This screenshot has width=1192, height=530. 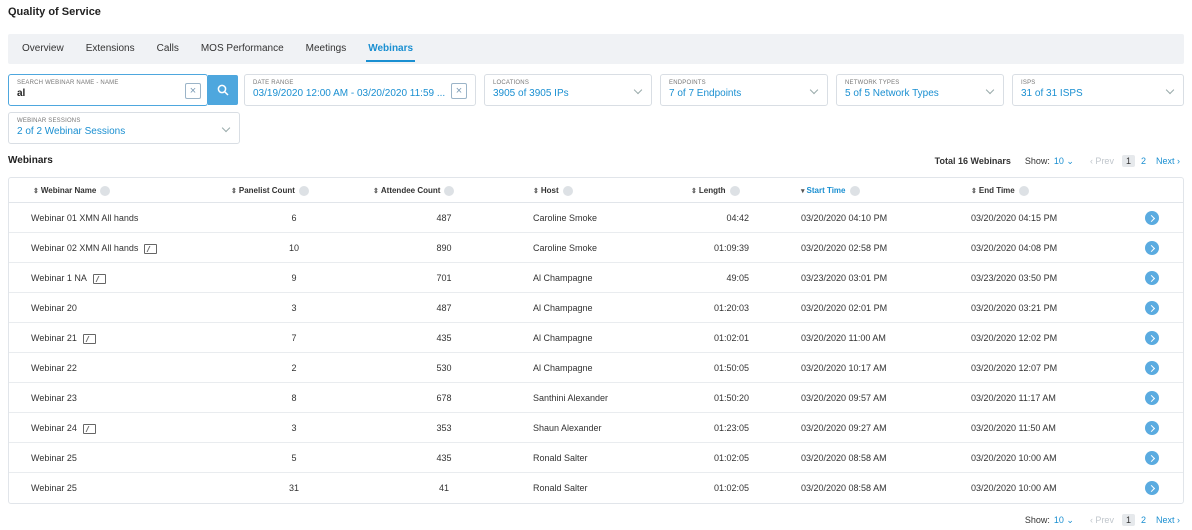 What do you see at coordinates (892, 93) in the screenshot?
I see `network-types-value: 5 of 5 Network Types` at bounding box center [892, 93].